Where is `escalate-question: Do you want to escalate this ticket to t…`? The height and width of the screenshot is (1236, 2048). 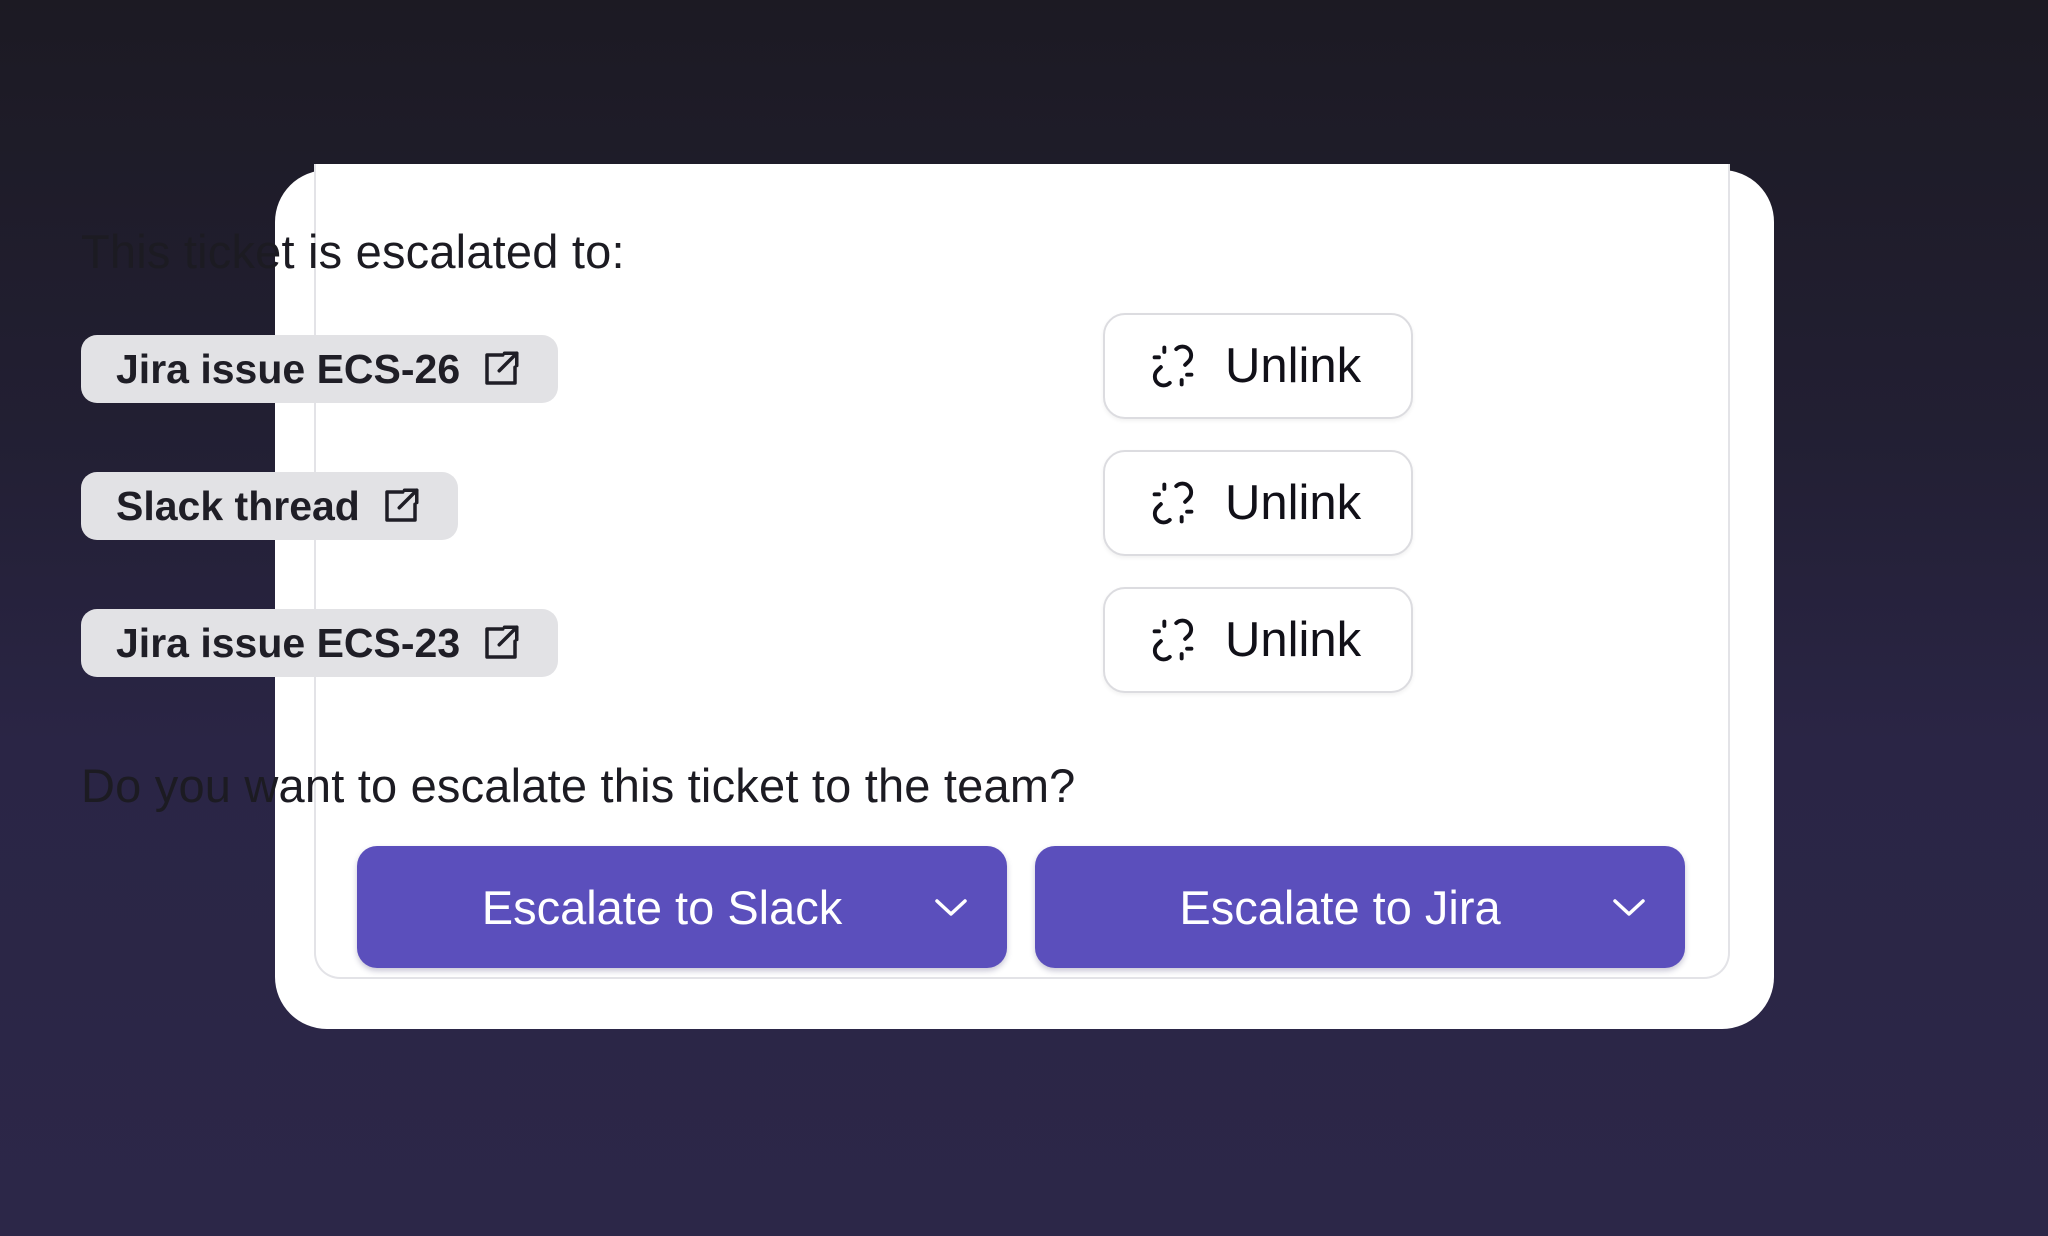 escalate-question: Do you want to escalate this ticket to t… is located at coordinates (578, 785).